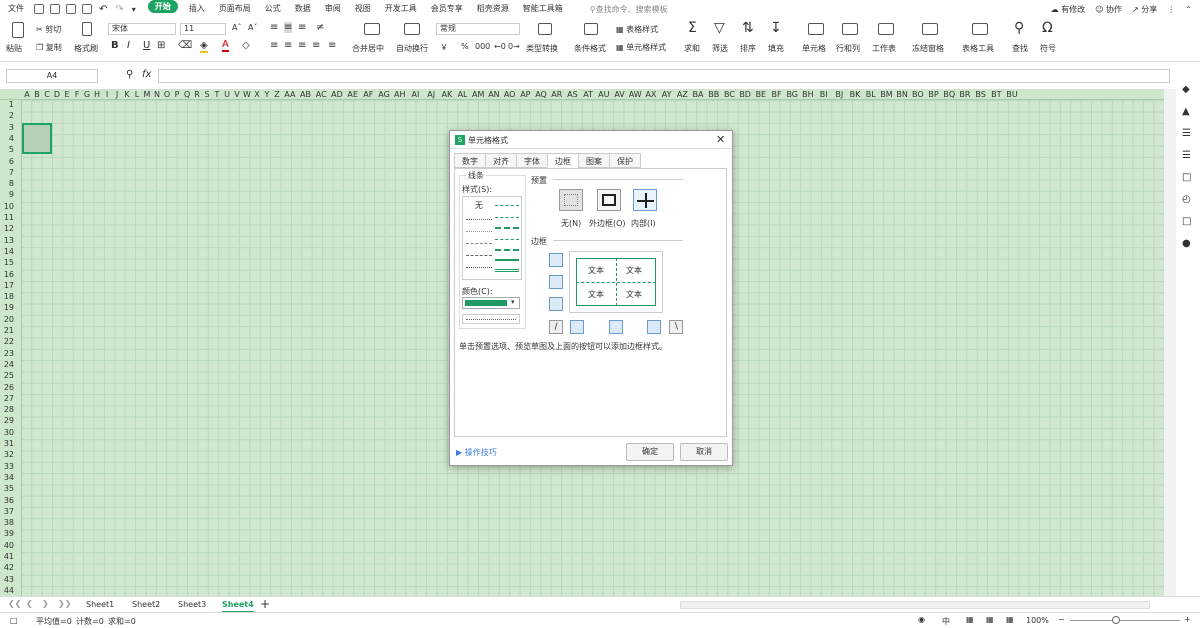 The width and height of the screenshot is (1200, 628). What do you see at coordinates (372, 29) in the screenshot?
I see `merge-center-icon` at bounding box center [372, 29].